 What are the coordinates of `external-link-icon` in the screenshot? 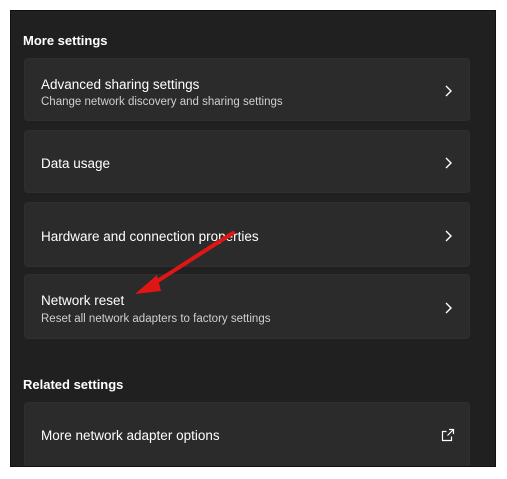 It's located at (448, 435).